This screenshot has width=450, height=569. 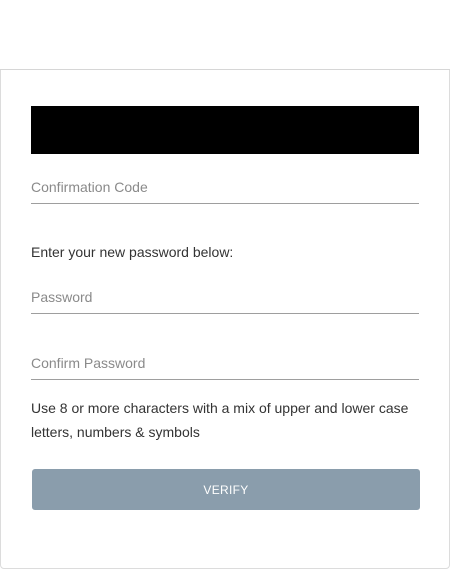 What do you see at coordinates (225, 35) in the screenshot?
I see `top-header-area` at bounding box center [225, 35].